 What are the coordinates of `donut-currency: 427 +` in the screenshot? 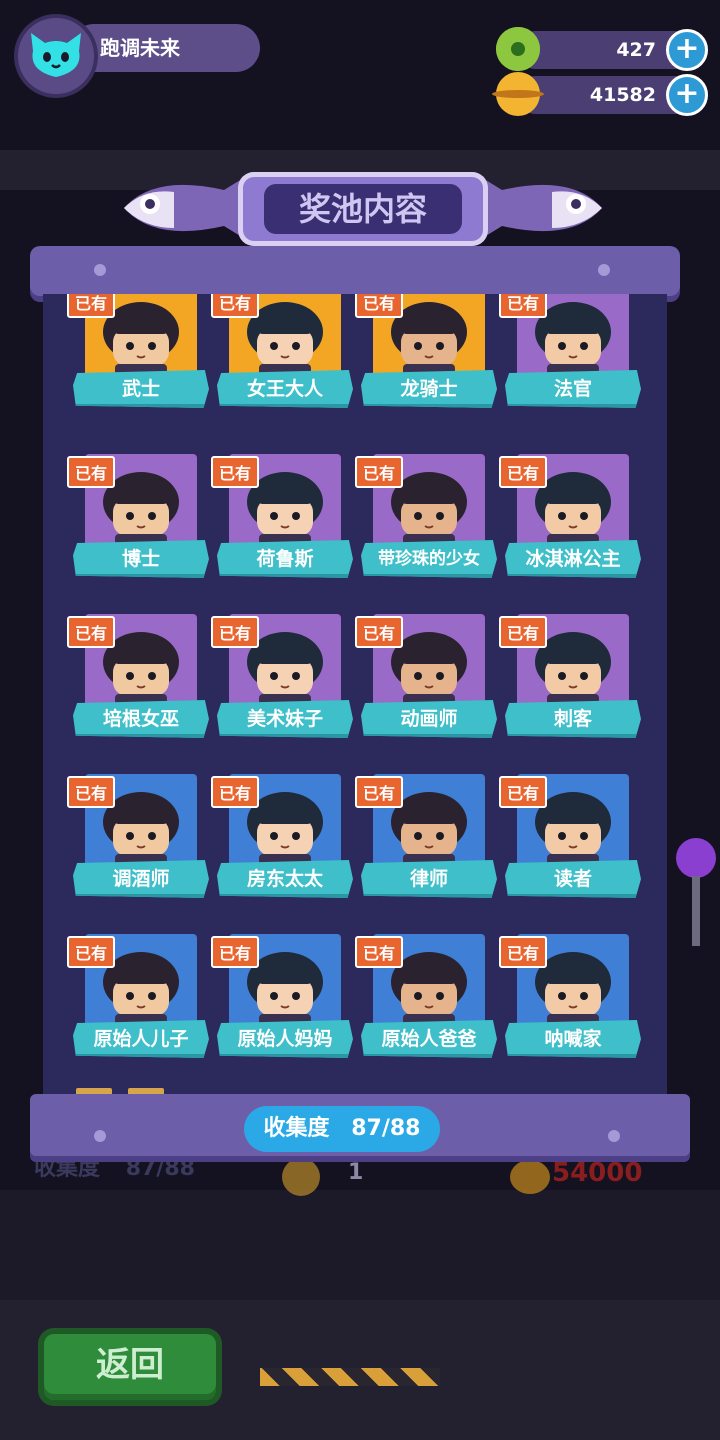 It's located at (602, 49).